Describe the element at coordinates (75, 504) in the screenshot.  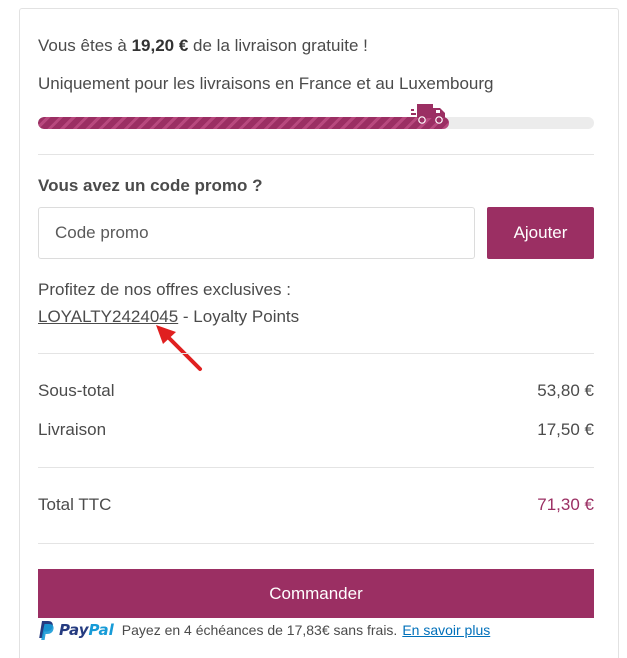
I see `total-label: Total TTC` at that location.